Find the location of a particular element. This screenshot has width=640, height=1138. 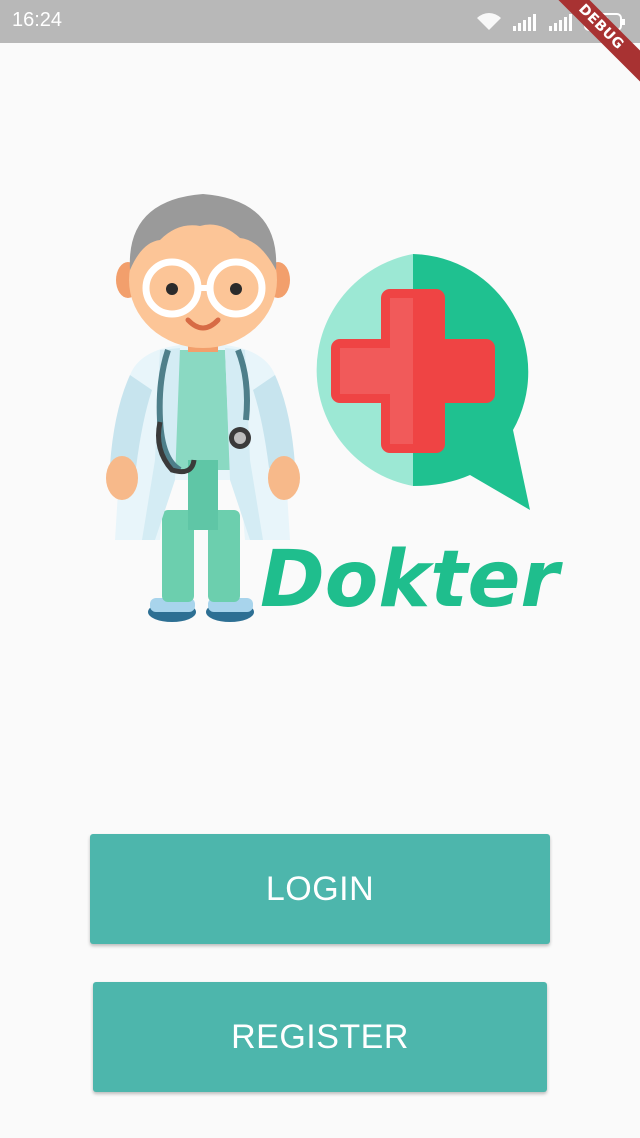

register-button: REGISTER is located at coordinates (320, 1037).